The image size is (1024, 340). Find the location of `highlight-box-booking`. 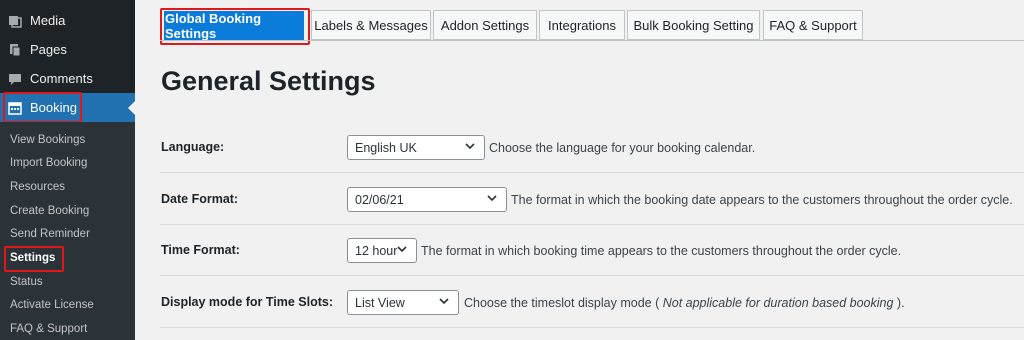

highlight-box-booking is located at coordinates (42, 107).